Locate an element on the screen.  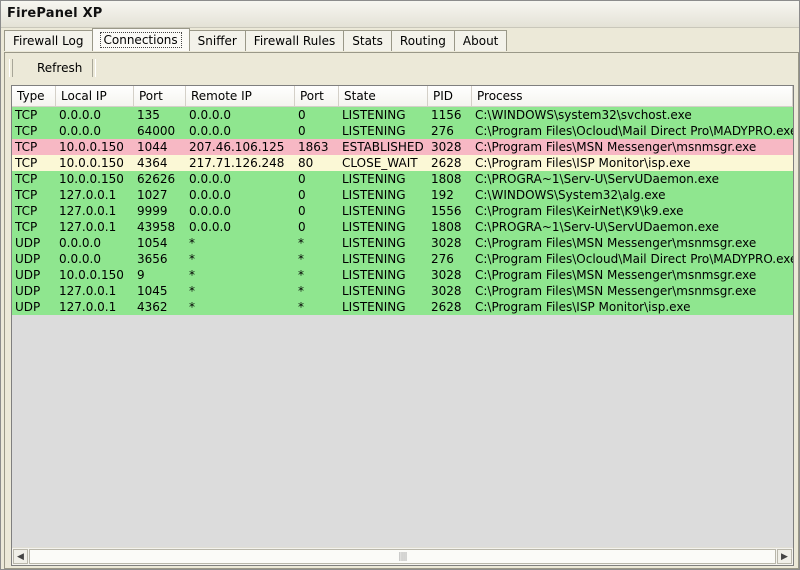
tab-label: Firewall Log is located at coordinates (48, 41).